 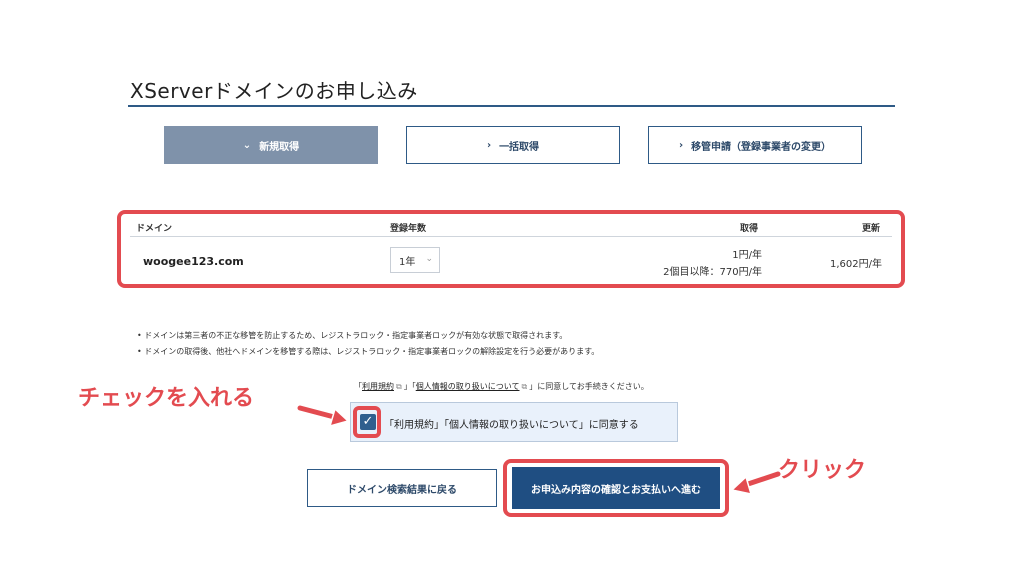 What do you see at coordinates (756, 482) in the screenshot?
I see `arrow-icon` at bounding box center [756, 482].